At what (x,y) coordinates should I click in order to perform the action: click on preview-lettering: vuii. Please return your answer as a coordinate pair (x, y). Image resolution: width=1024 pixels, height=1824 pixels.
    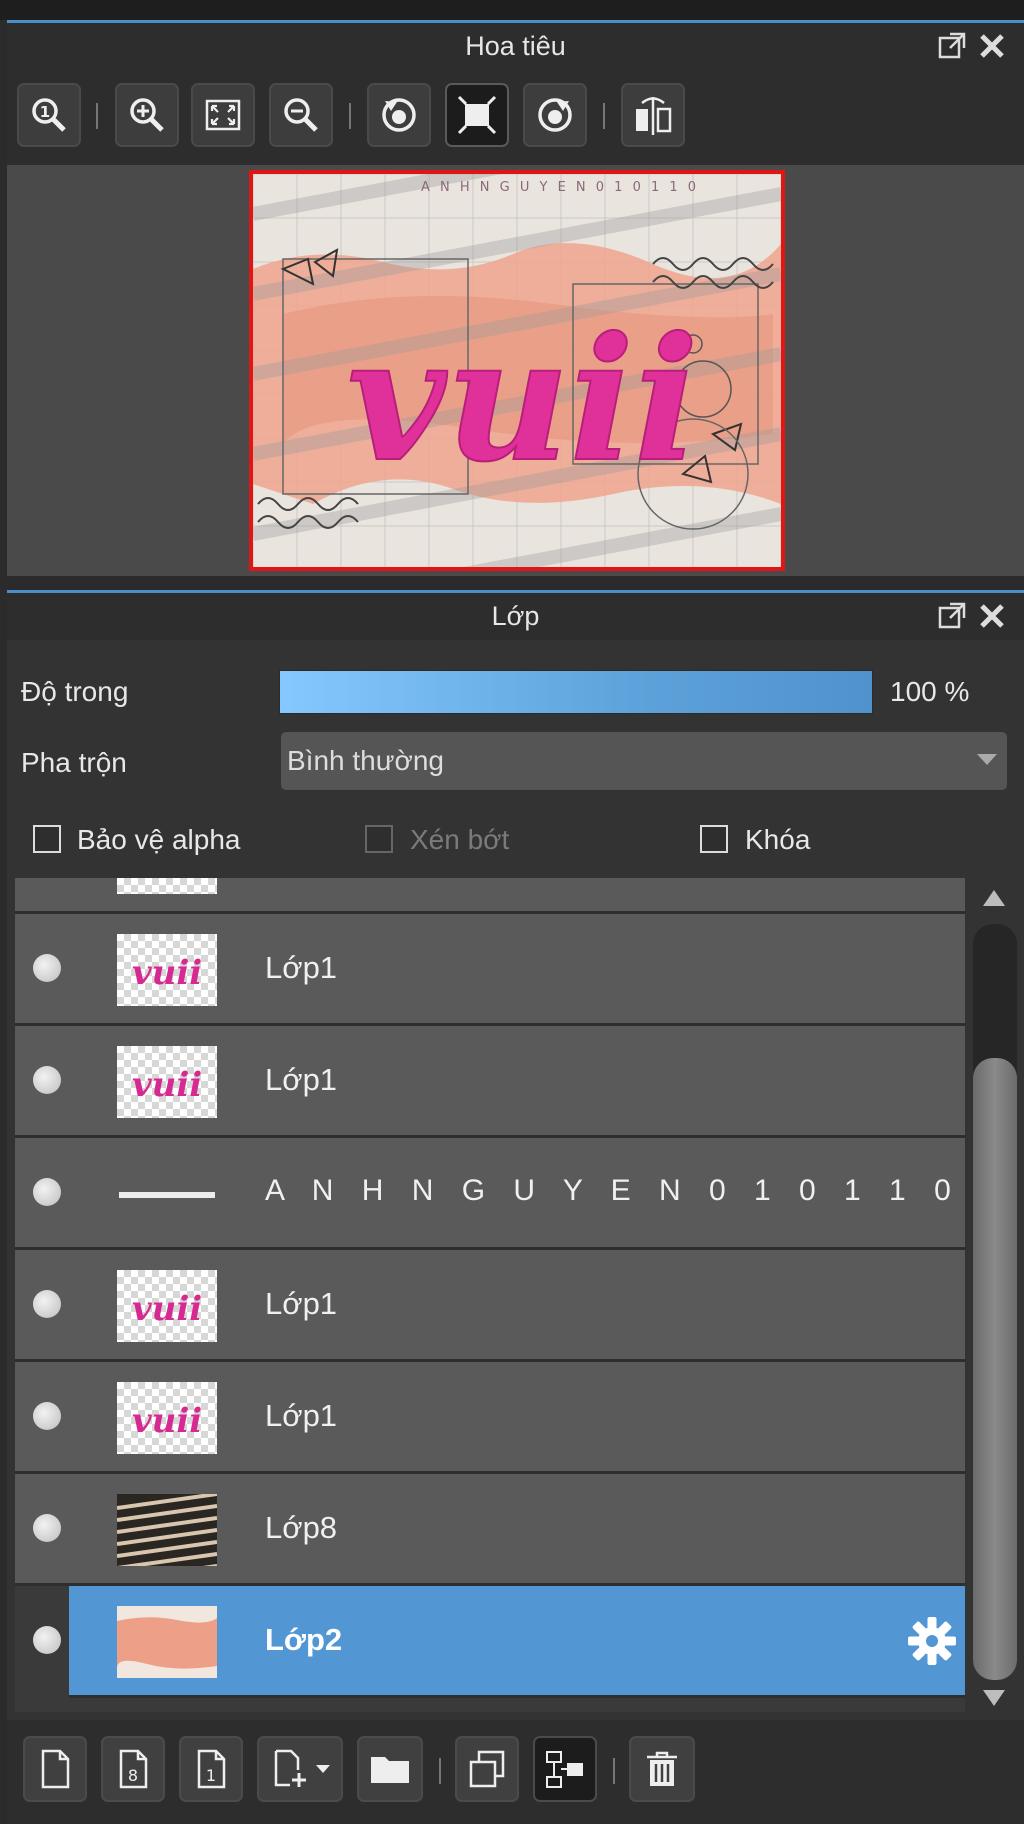
    Looking at the image, I should click on (523, 400).